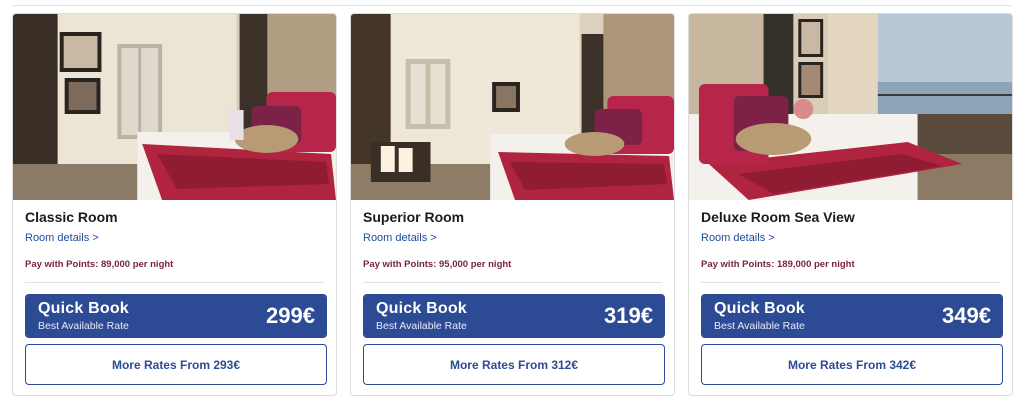  I want to click on points-price: Pay with Points: 95,000 per night, so click(437, 264).